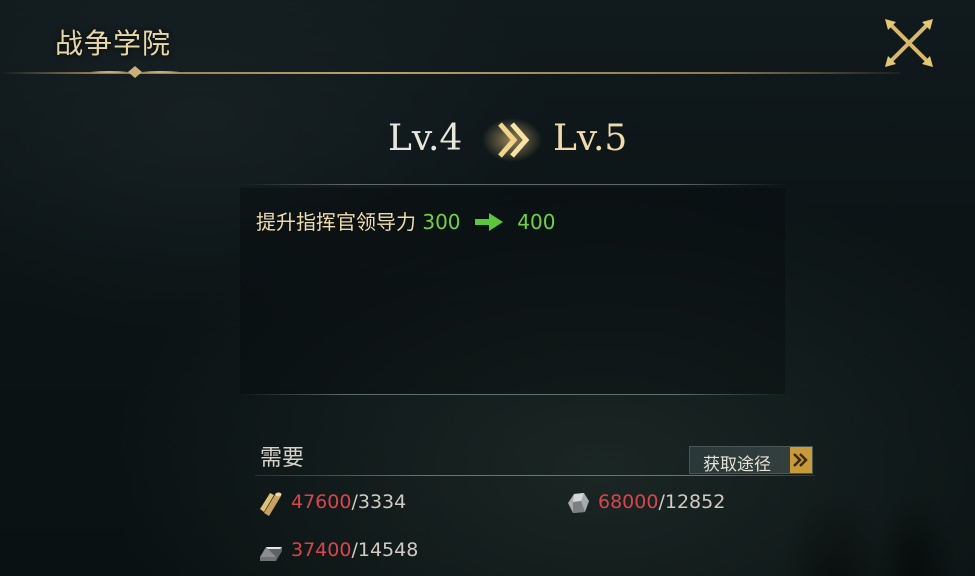 This screenshot has width=975, height=576. Describe the element at coordinates (336, 222) in the screenshot. I see `effect-label: 提升指挥官领导力` at that location.